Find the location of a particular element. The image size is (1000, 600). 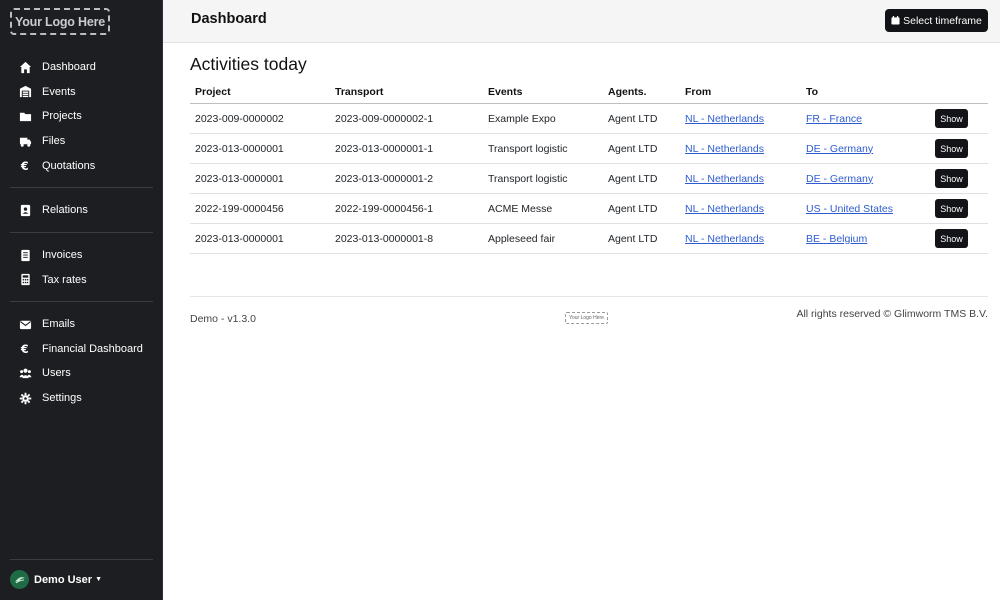

cell-transport: 2023-013-0000001-1 is located at coordinates (406, 148).